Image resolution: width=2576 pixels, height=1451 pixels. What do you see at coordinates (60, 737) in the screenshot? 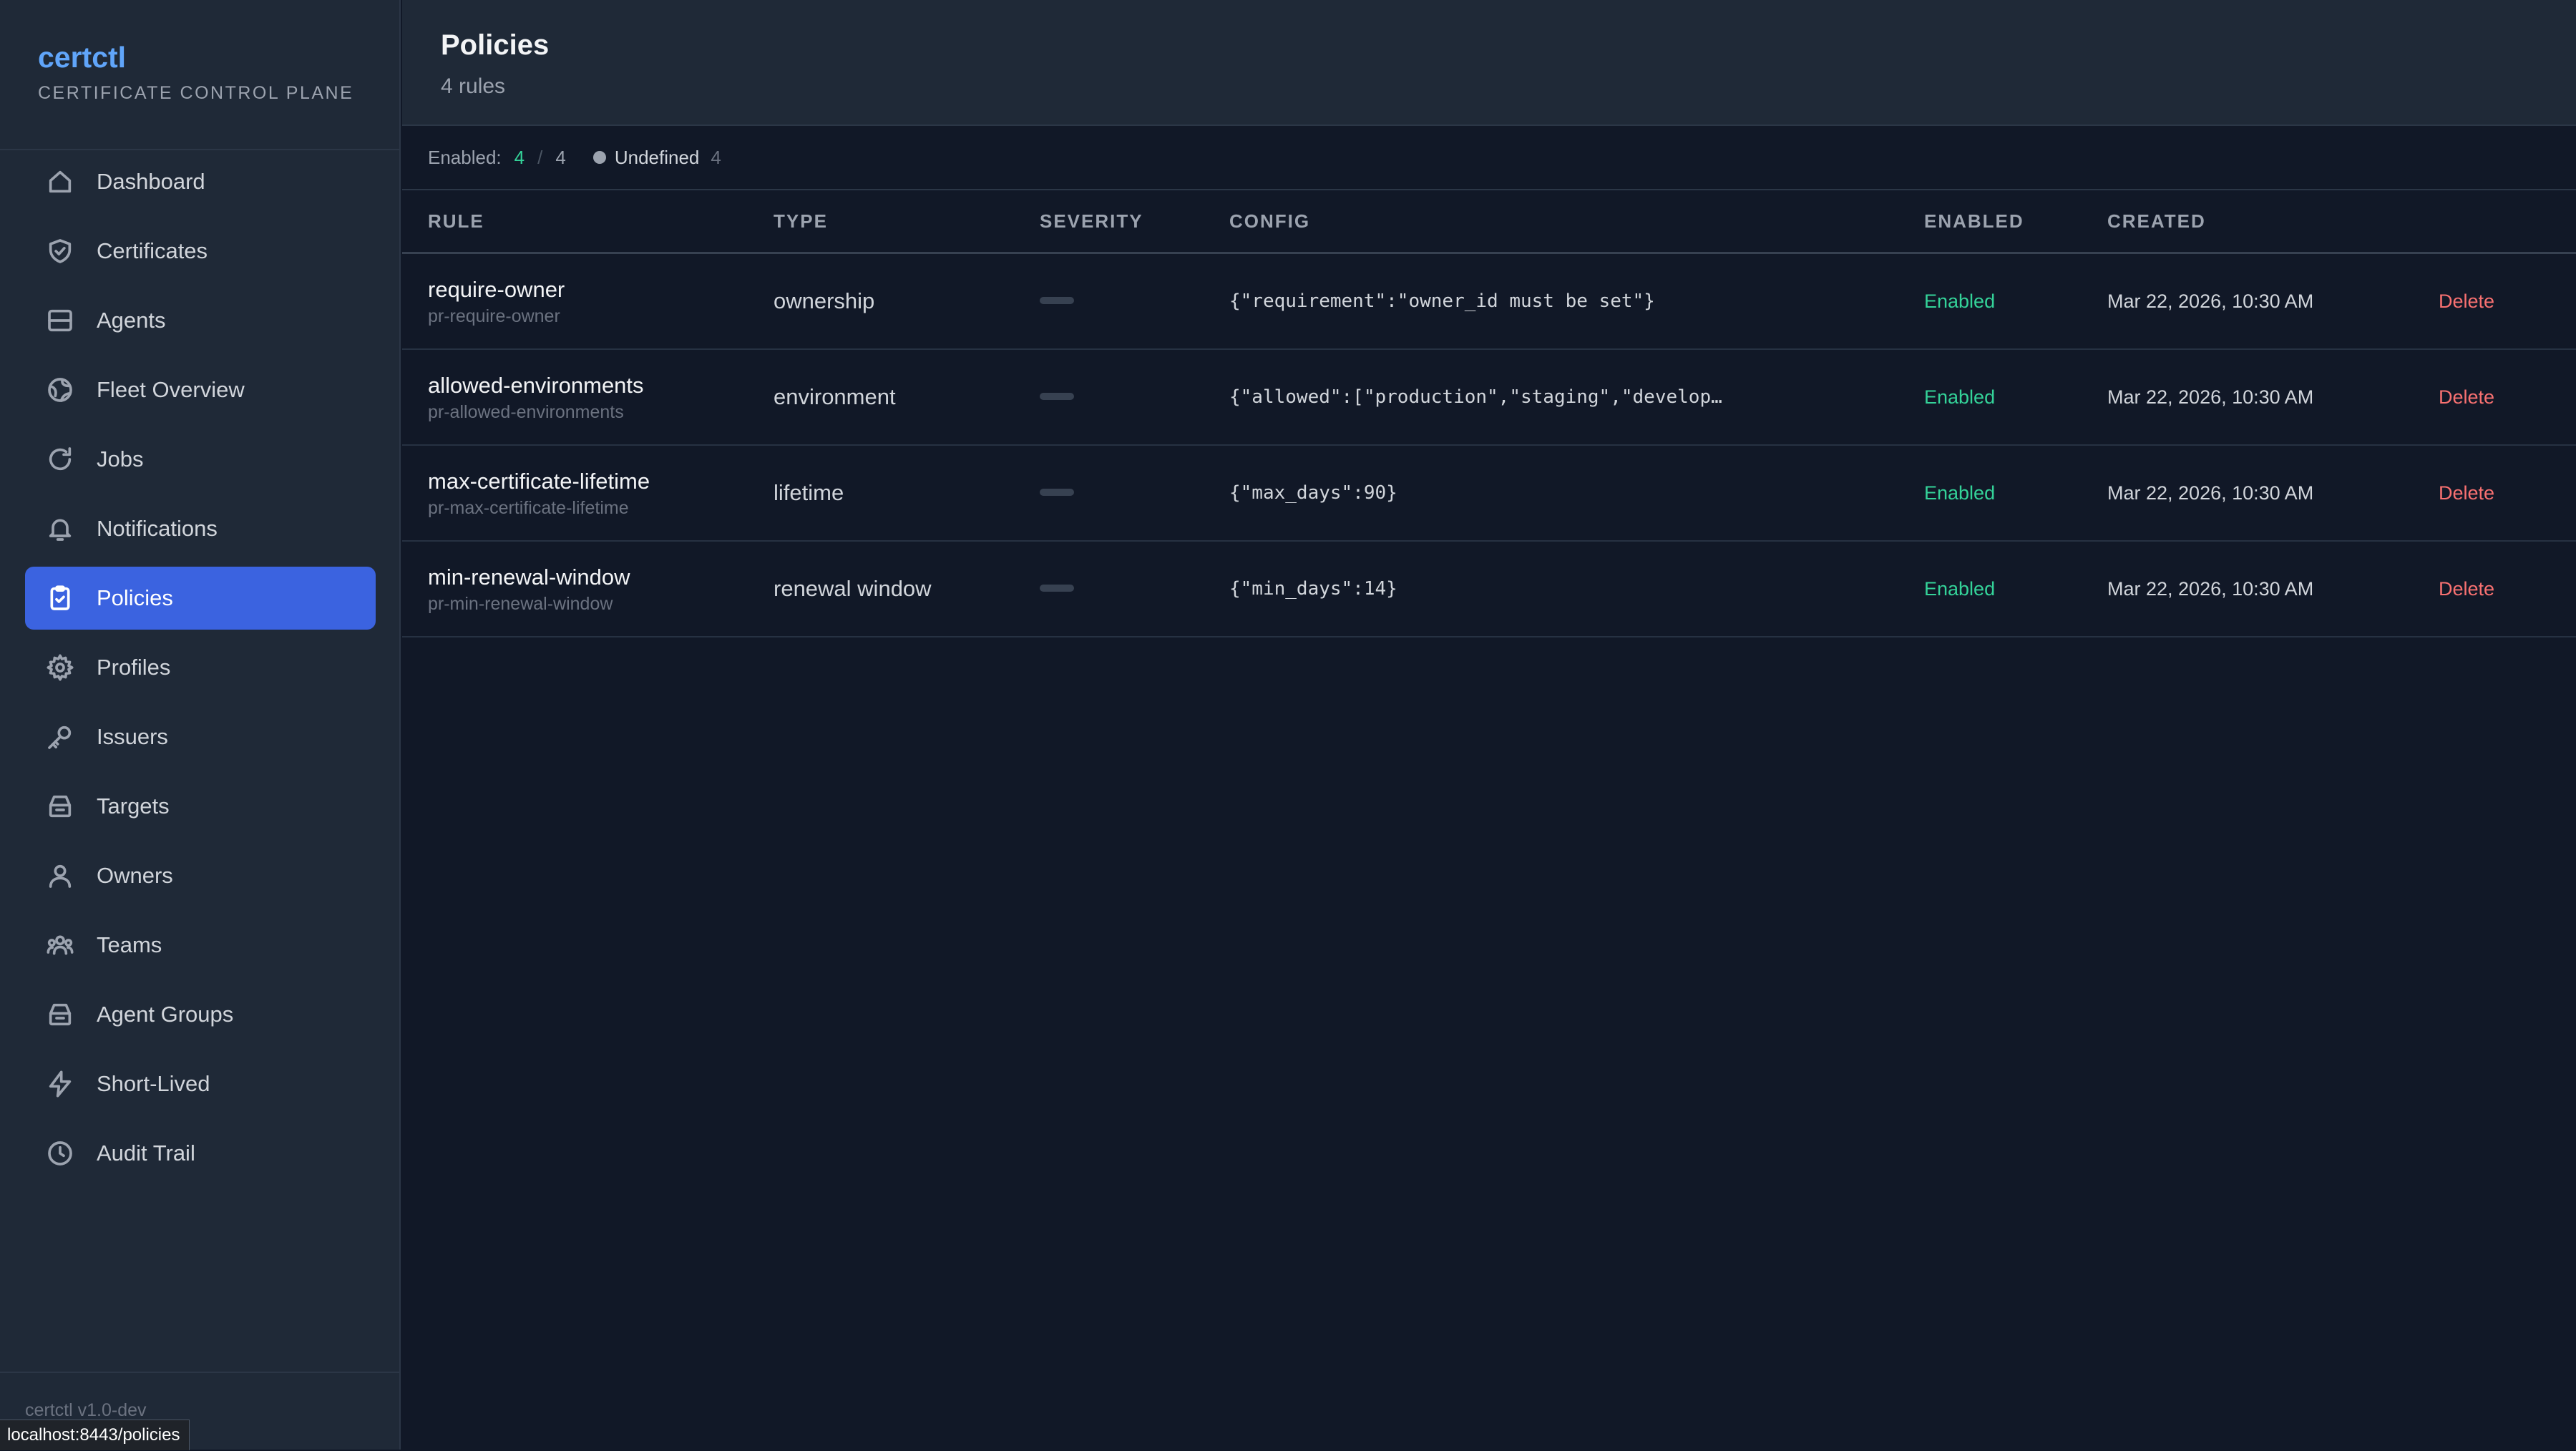
I see `key-icon` at bounding box center [60, 737].